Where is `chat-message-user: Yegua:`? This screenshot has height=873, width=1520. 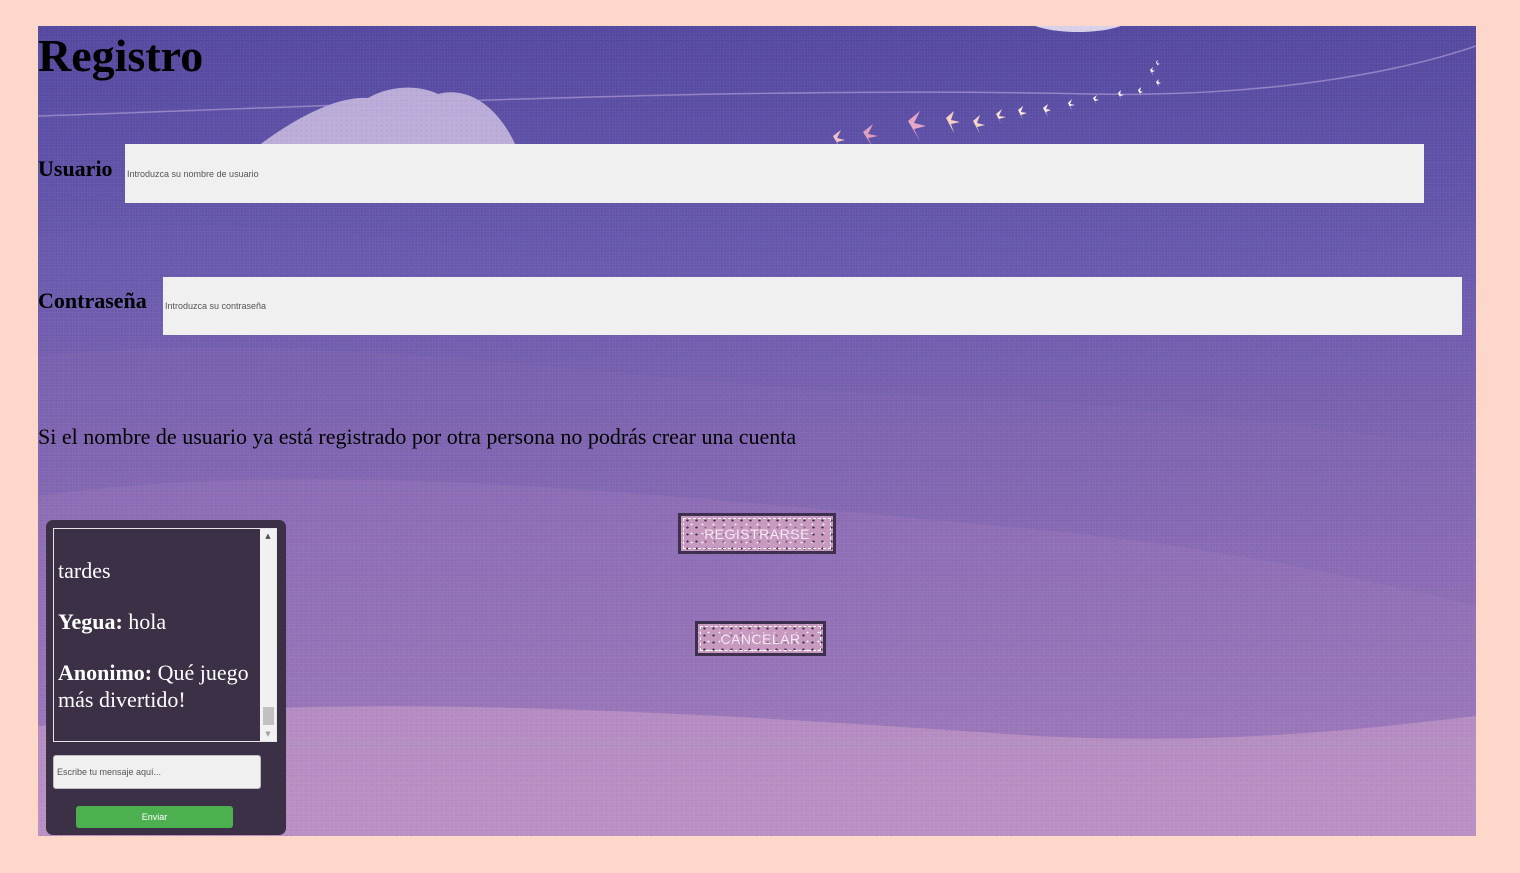 chat-message-user: Yegua: is located at coordinates (90, 621).